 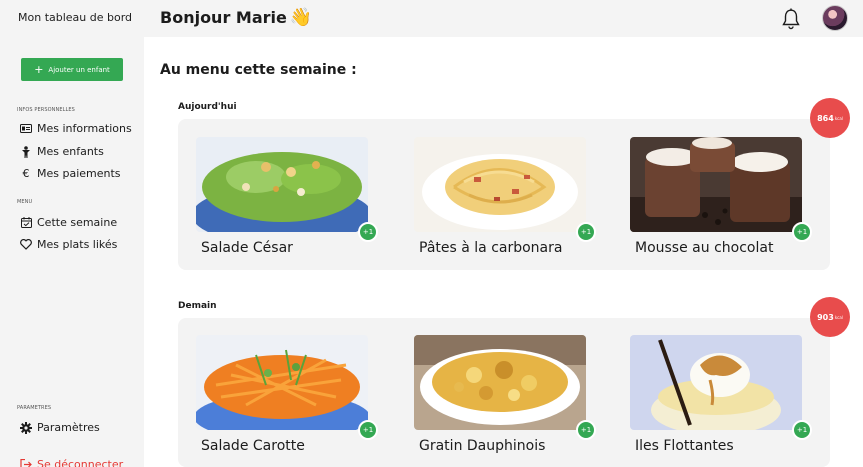 I want to click on sidebar-item-cette-semaine: Cette semaine, so click(x=68, y=222).